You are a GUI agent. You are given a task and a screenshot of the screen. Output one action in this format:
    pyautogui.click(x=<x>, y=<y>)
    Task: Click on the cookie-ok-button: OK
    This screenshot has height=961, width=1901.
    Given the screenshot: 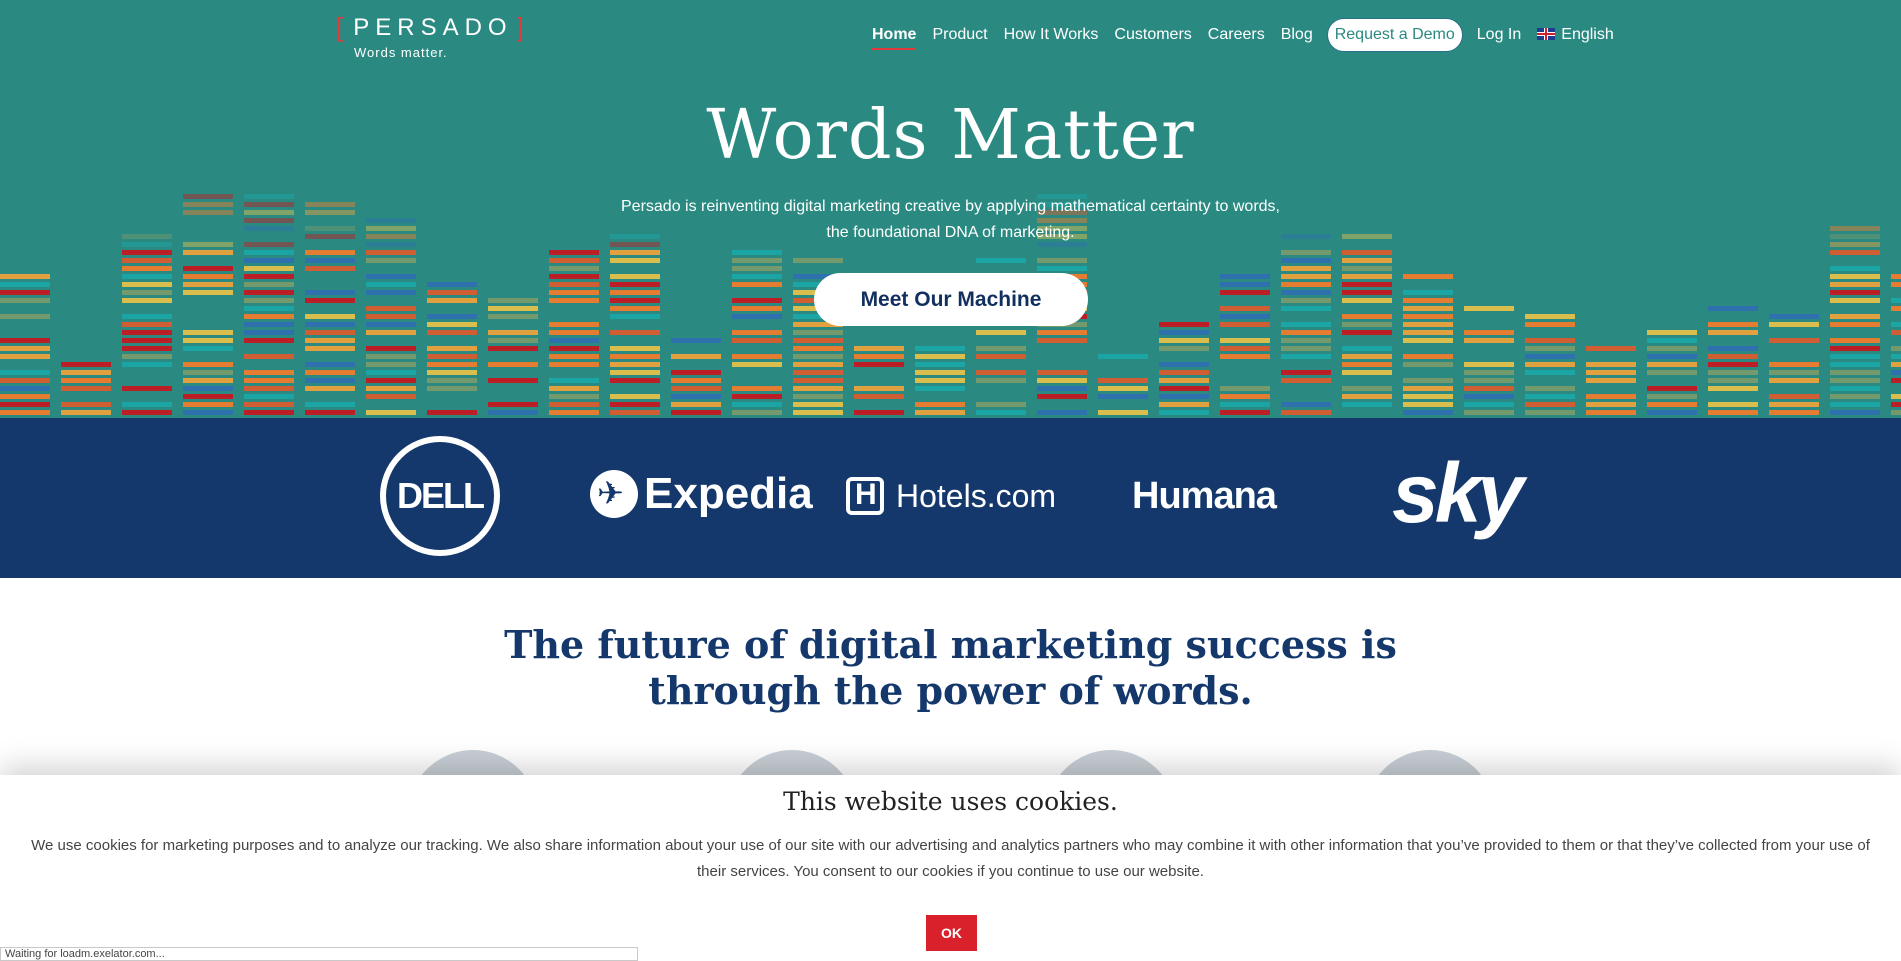 What is the action you would take?
    pyautogui.click(x=951, y=933)
    